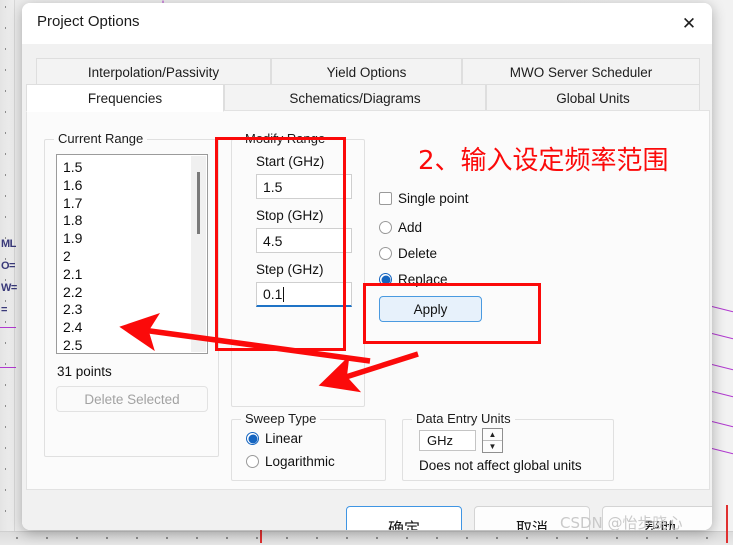 The height and width of the screenshot is (545, 733). Describe the element at coordinates (72, 293) in the screenshot. I see `list-item: 2.2` at that location.